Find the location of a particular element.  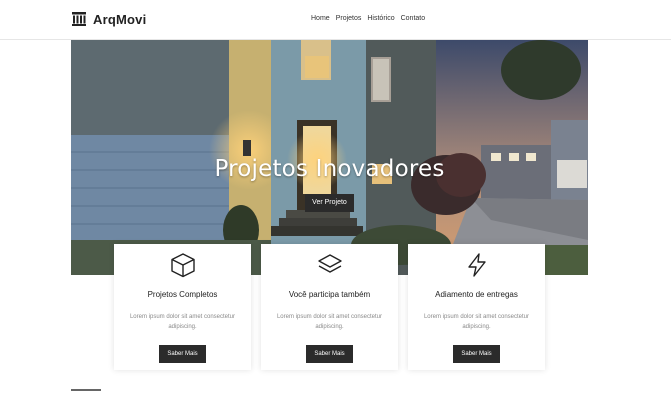

section-divider is located at coordinates (86, 390).